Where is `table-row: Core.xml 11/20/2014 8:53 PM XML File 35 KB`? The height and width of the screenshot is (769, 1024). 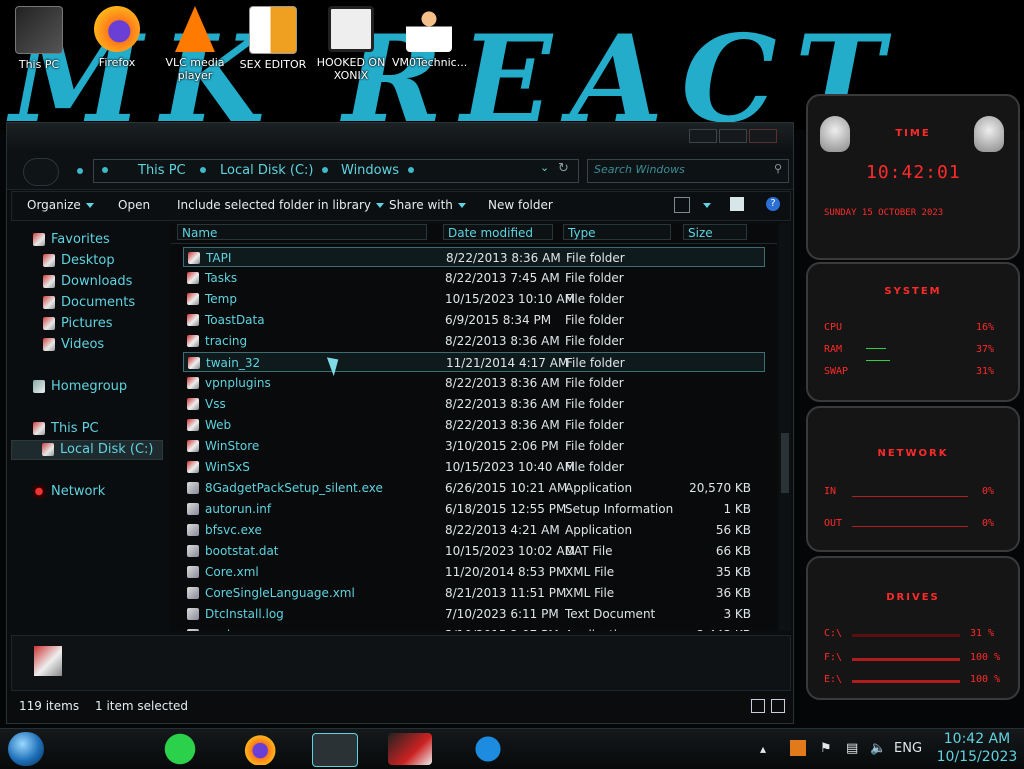 table-row: Core.xml 11/20/2014 8:53 PM XML File 35 KB is located at coordinates (474, 572).